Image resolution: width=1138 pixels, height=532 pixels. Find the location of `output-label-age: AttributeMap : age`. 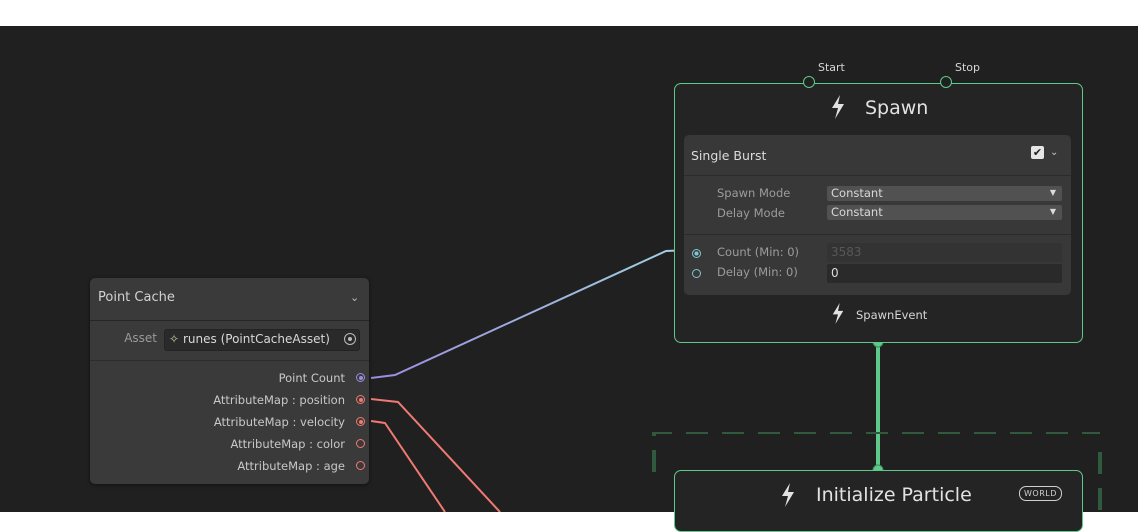

output-label-age: AttributeMap : age is located at coordinates (291, 466).